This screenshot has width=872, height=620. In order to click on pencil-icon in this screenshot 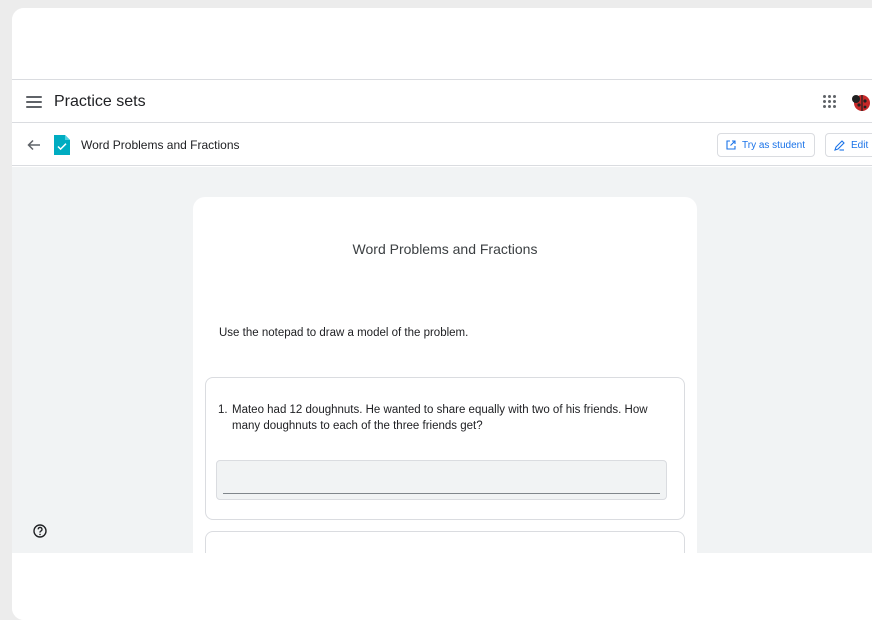, I will do `click(839, 145)`.